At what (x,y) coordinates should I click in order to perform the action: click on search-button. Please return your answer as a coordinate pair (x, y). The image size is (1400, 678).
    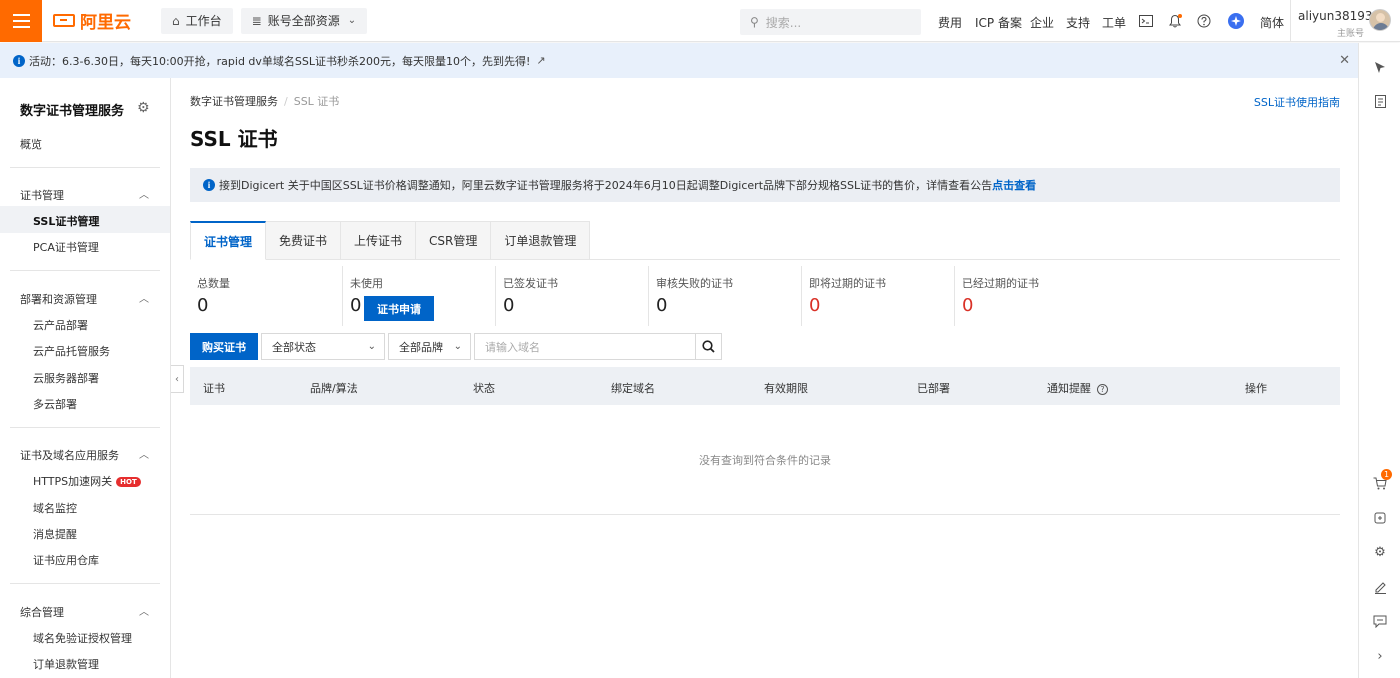
    Looking at the image, I should click on (708, 346).